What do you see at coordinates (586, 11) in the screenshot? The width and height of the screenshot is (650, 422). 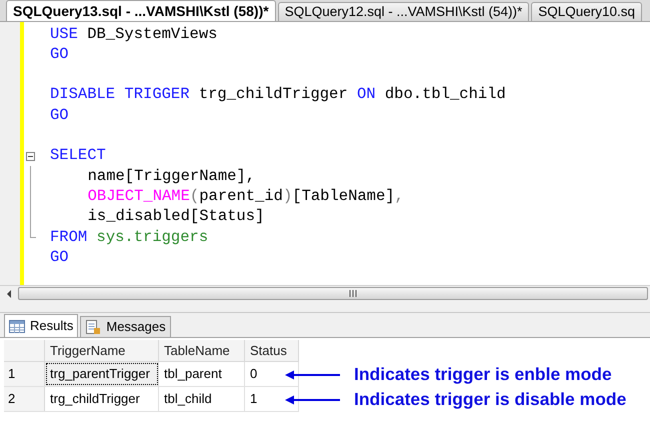 I see `document-tab: SQLQuery10.sq` at bounding box center [586, 11].